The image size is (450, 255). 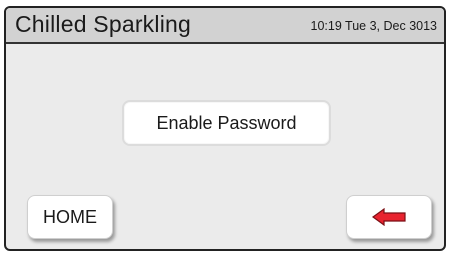 I want to click on back-button, so click(x=389, y=217).